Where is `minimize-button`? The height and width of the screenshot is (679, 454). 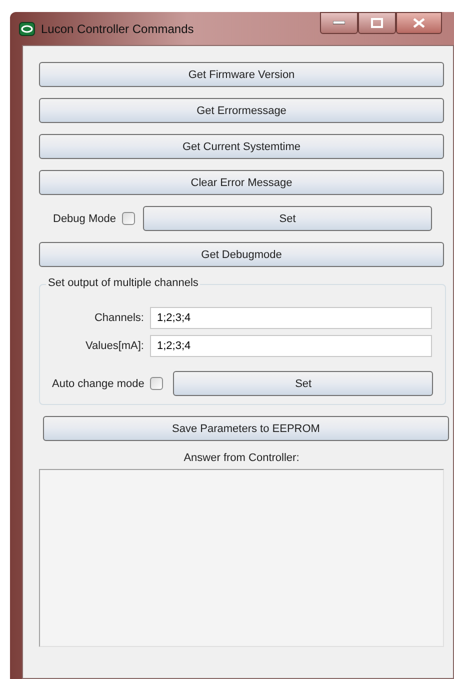 minimize-button is located at coordinates (339, 23).